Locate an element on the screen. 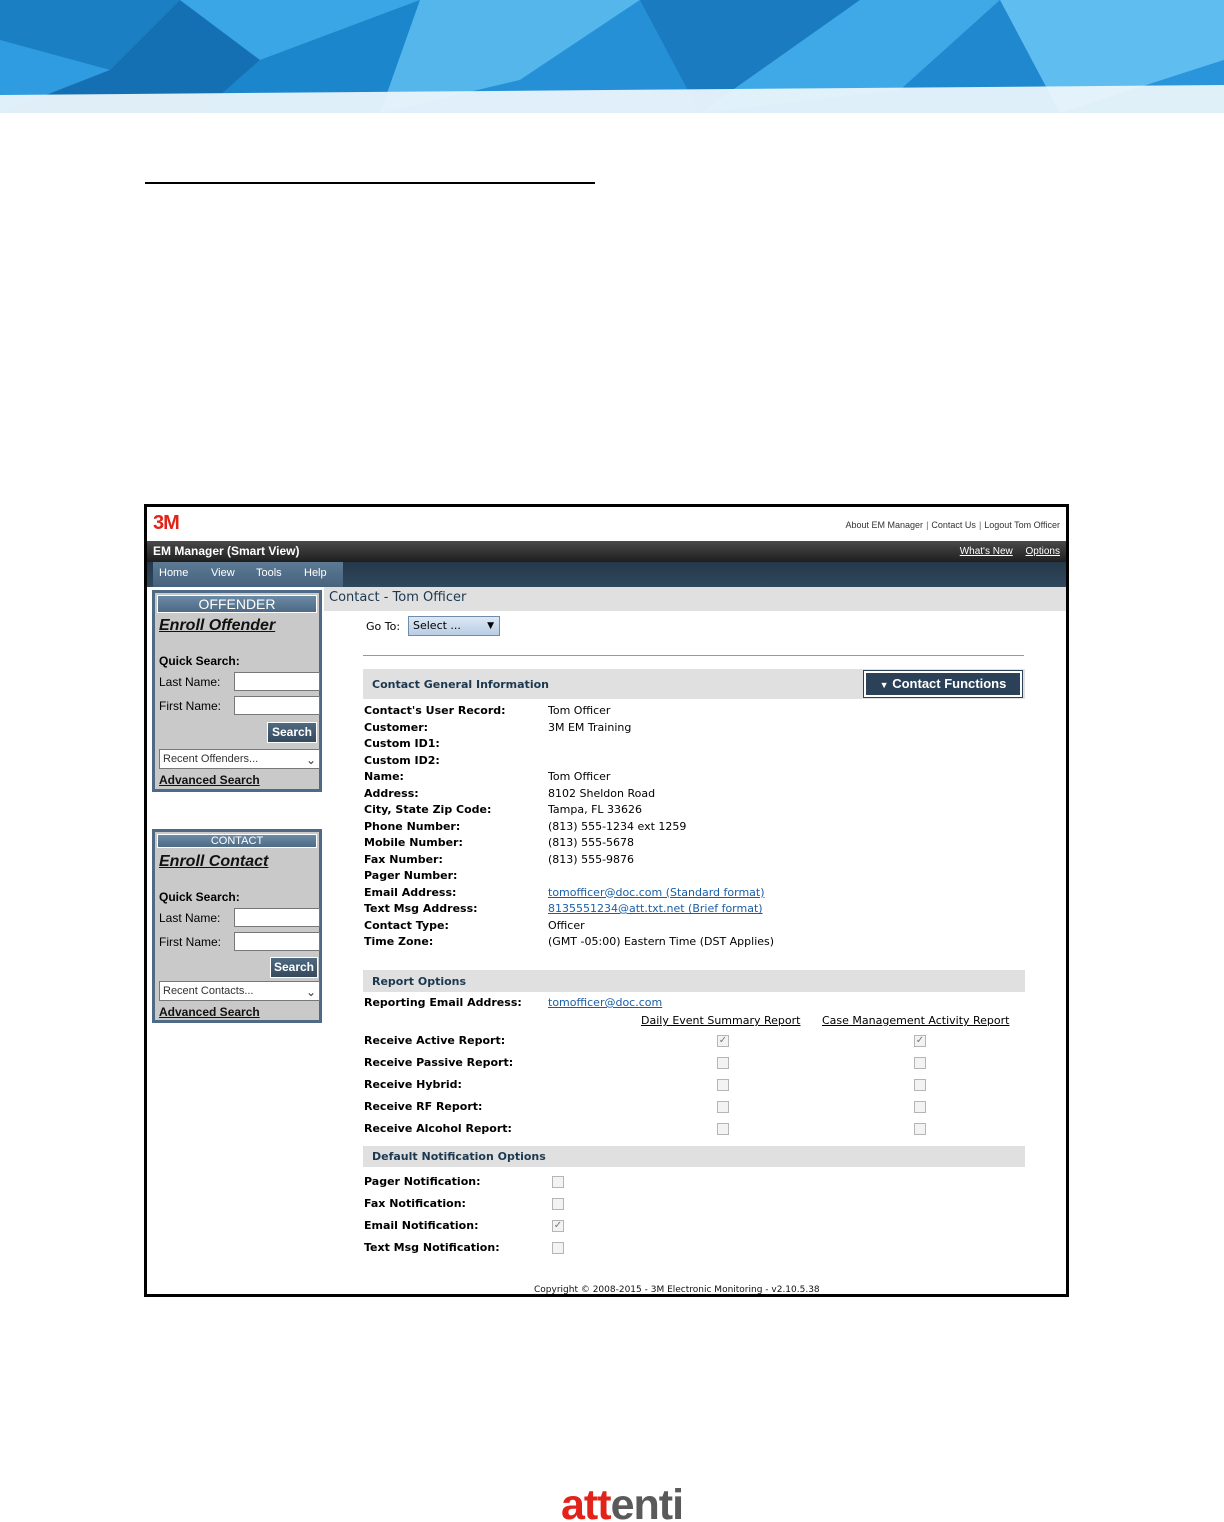  document-banner is located at coordinates (612, 56).